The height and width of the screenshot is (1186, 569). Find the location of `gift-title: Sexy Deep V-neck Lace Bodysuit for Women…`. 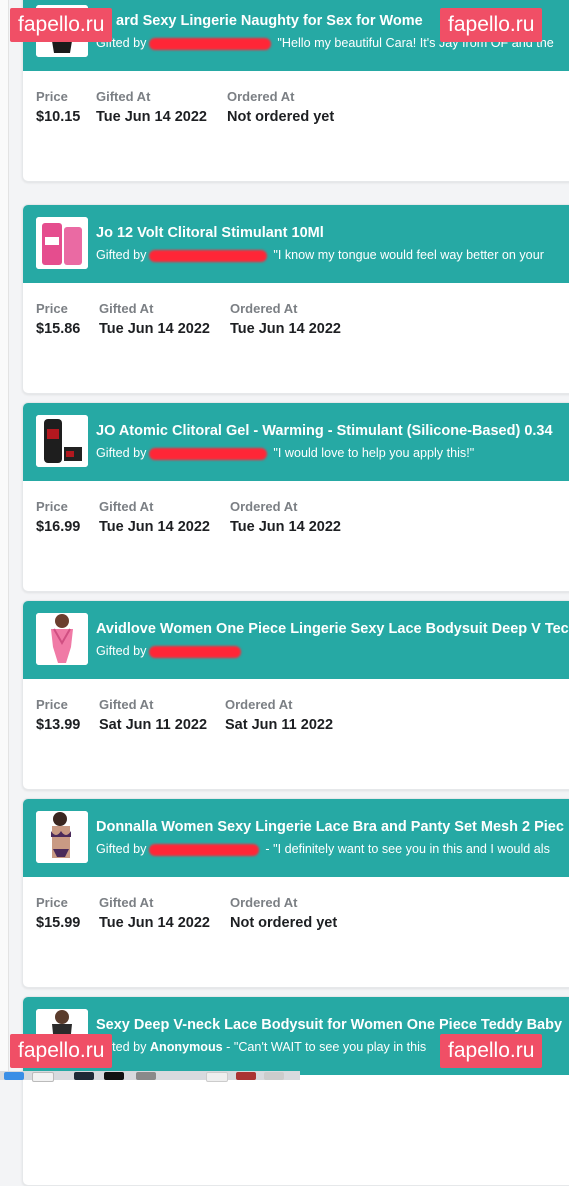

gift-title: Sexy Deep V-neck Lace Bodysuit for Women… is located at coordinates (329, 1025).